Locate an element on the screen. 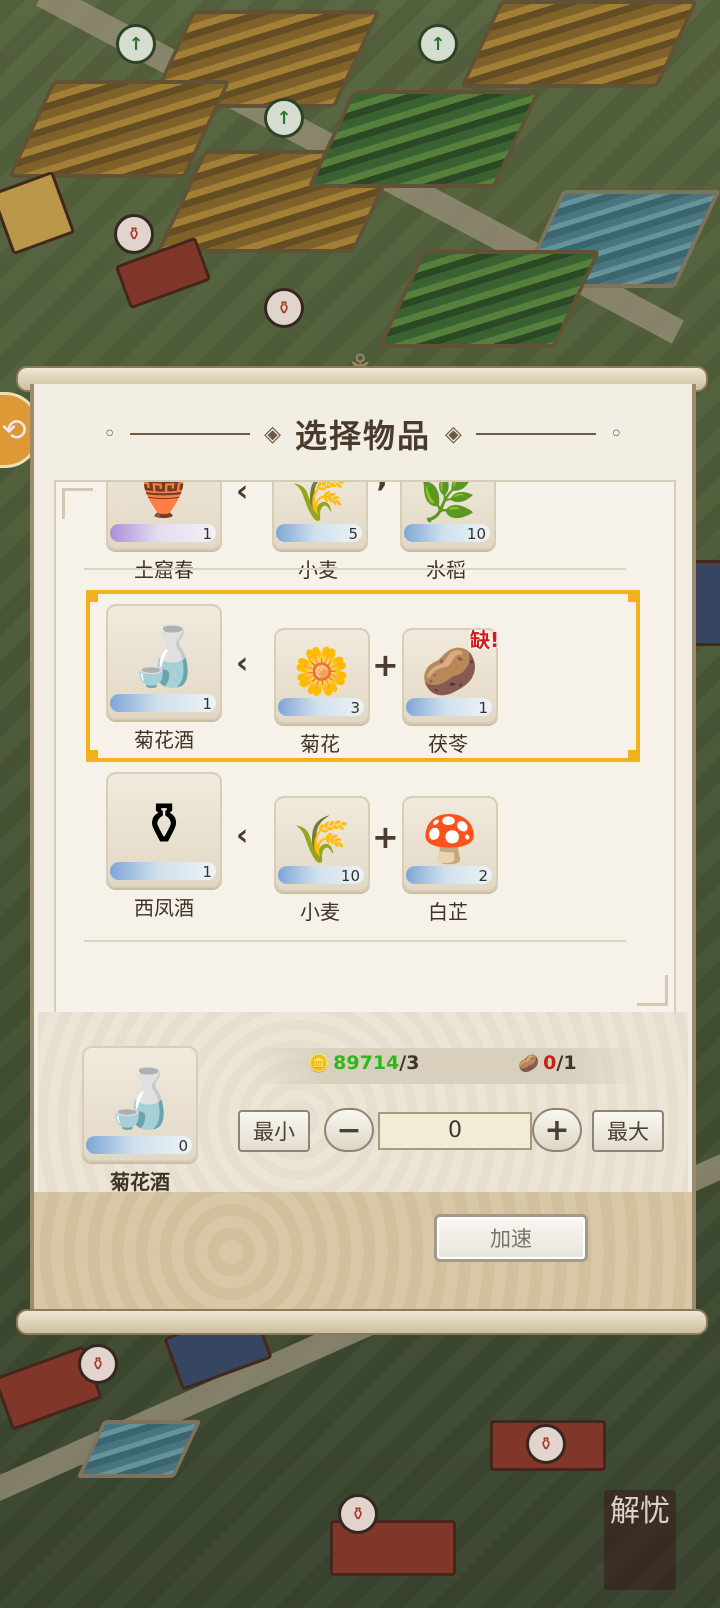  product-item: 🍶 1 菊花酒 is located at coordinates (164, 678).